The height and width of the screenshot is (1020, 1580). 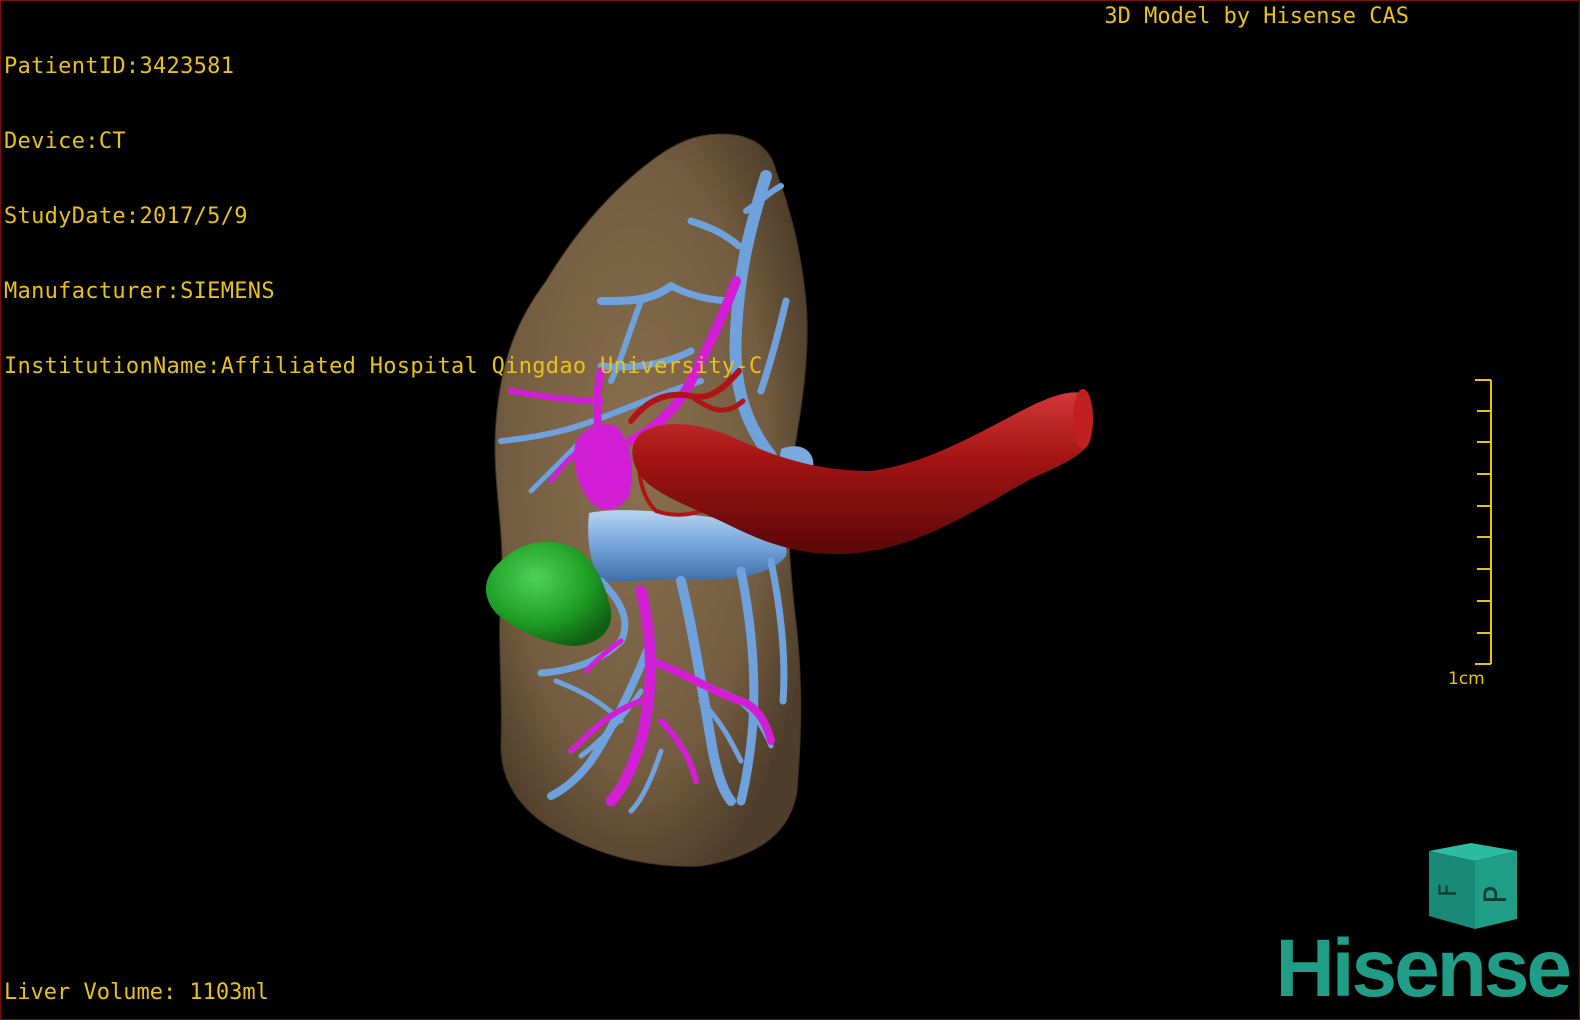 I want to click on manufacturer: Manufacturer:SIEMENS, so click(x=139, y=291).